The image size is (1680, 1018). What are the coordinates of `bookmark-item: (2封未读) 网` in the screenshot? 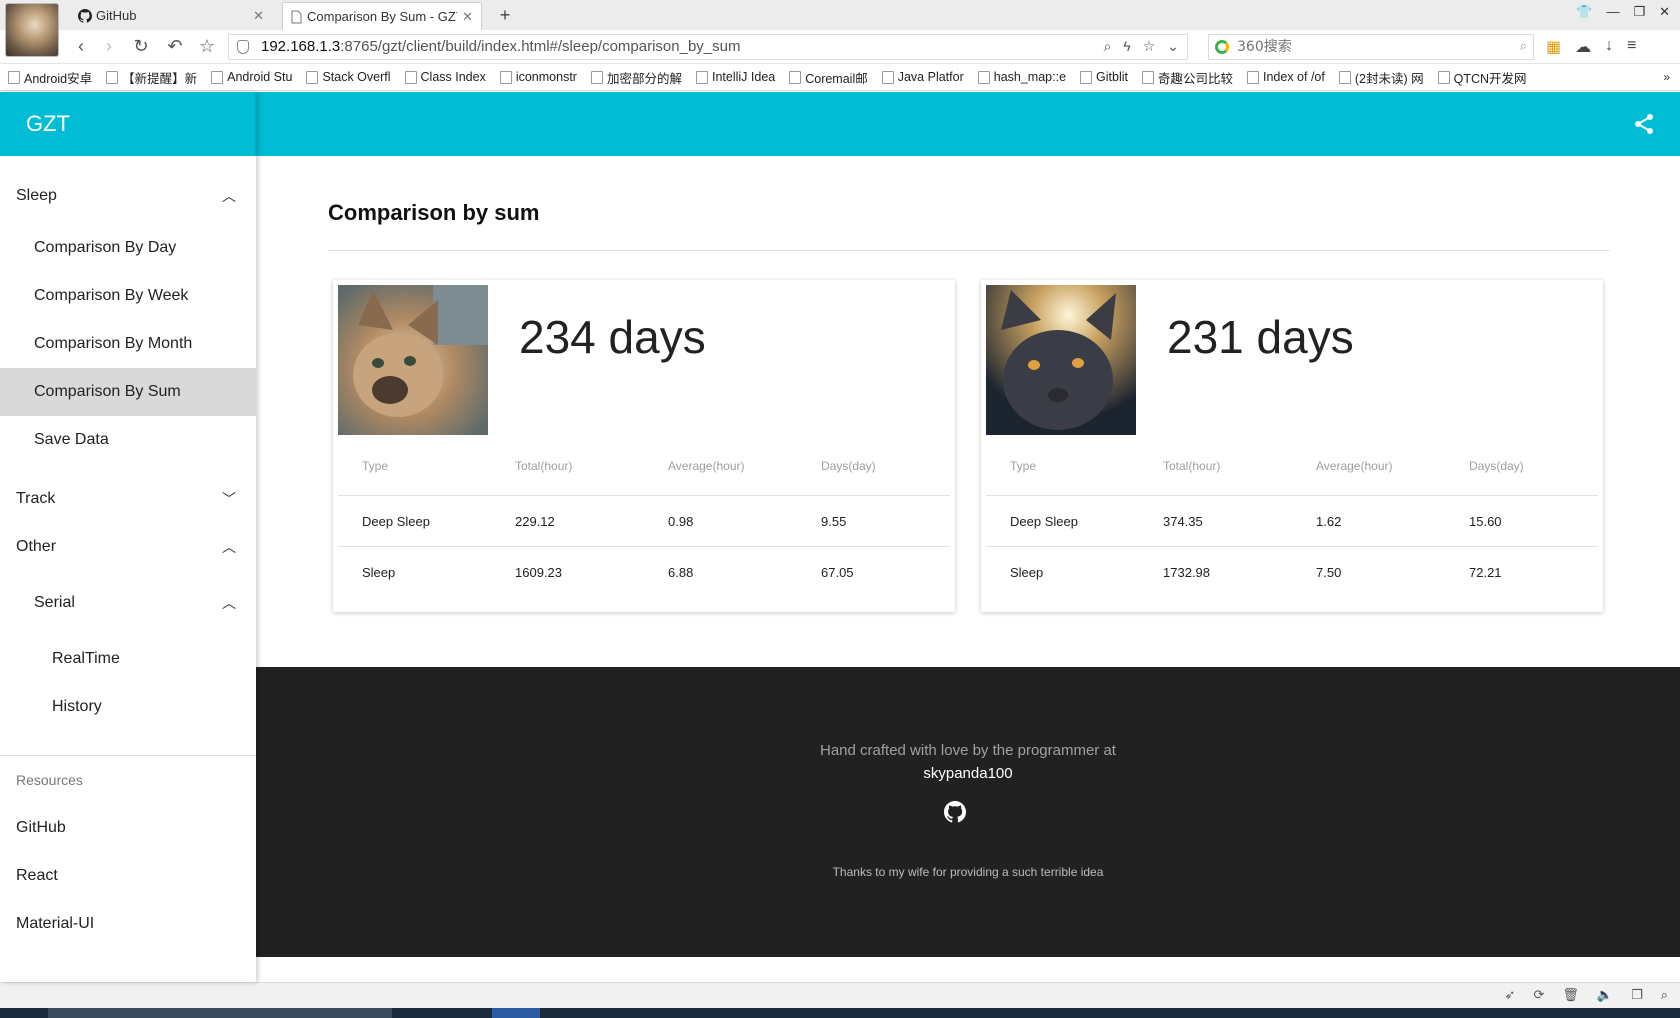 It's located at (1381, 77).